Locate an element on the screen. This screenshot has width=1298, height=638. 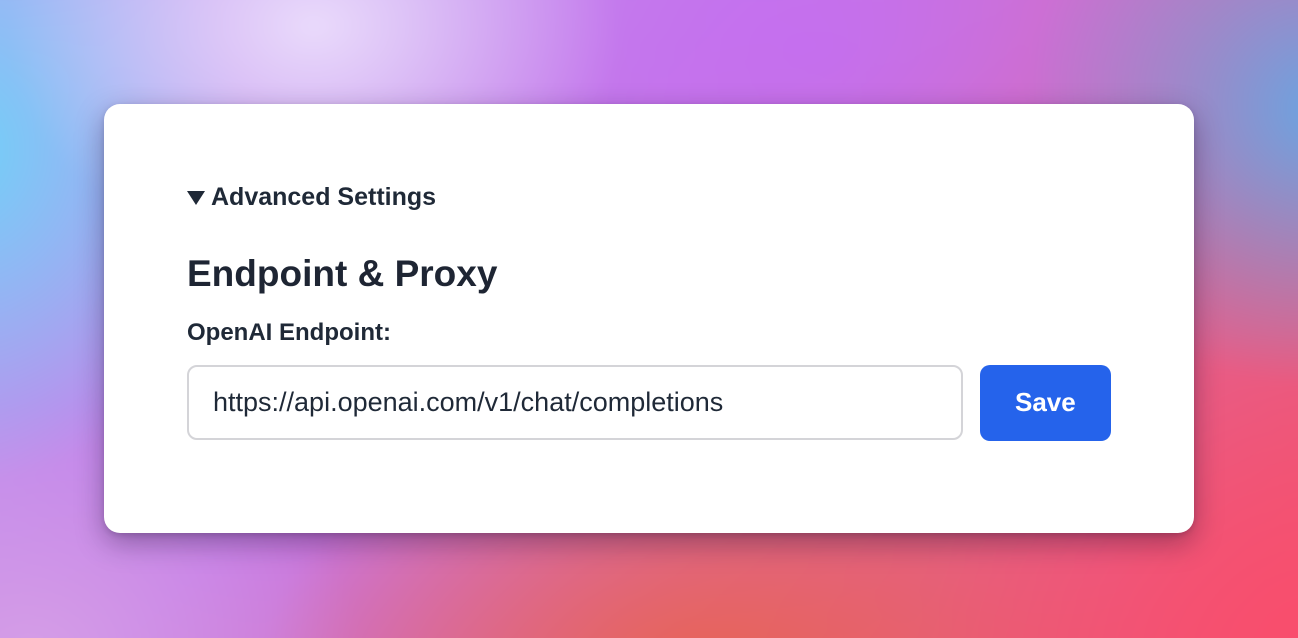
endpoint-input is located at coordinates (575, 403).